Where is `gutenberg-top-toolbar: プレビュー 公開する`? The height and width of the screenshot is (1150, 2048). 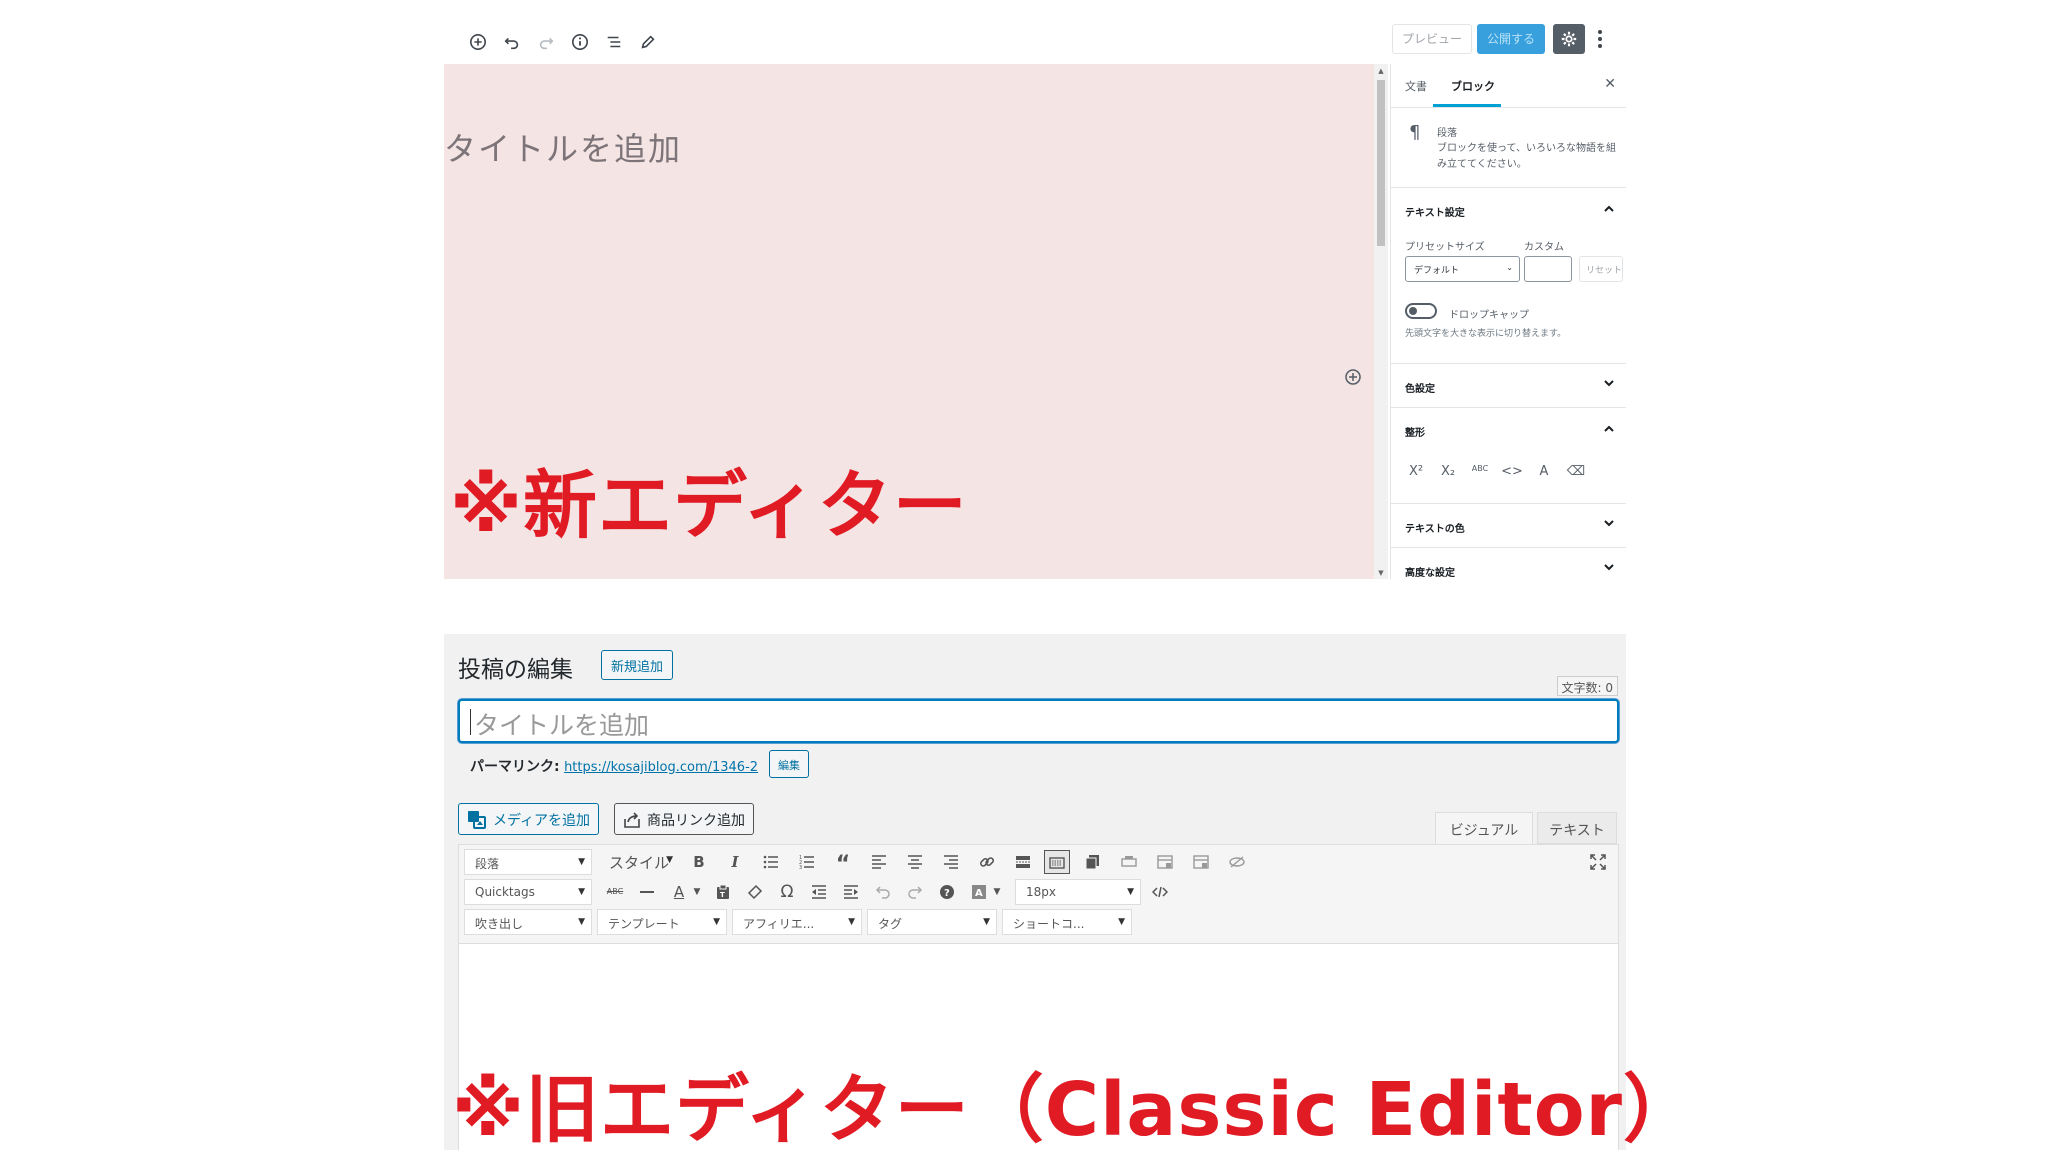 gutenberg-top-toolbar: プレビュー 公開する is located at coordinates (1030, 44).